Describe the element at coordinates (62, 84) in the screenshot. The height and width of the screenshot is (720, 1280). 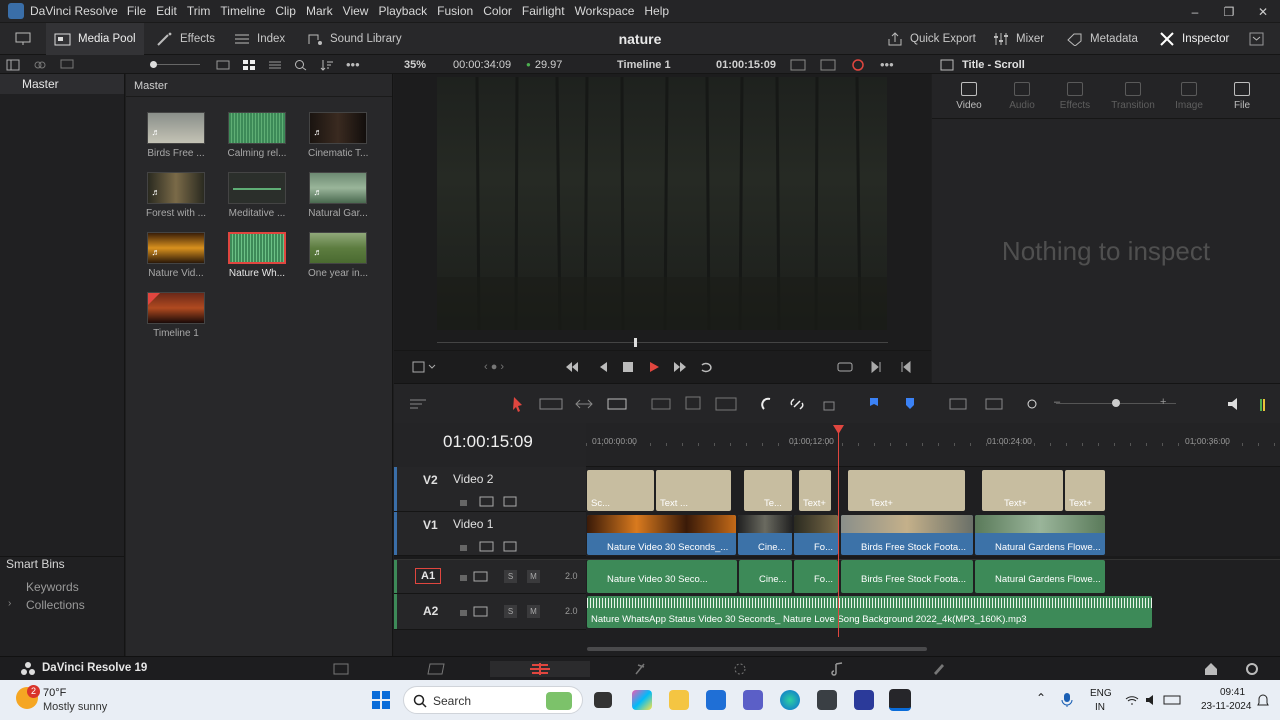
I see `bin-master: Master` at that location.